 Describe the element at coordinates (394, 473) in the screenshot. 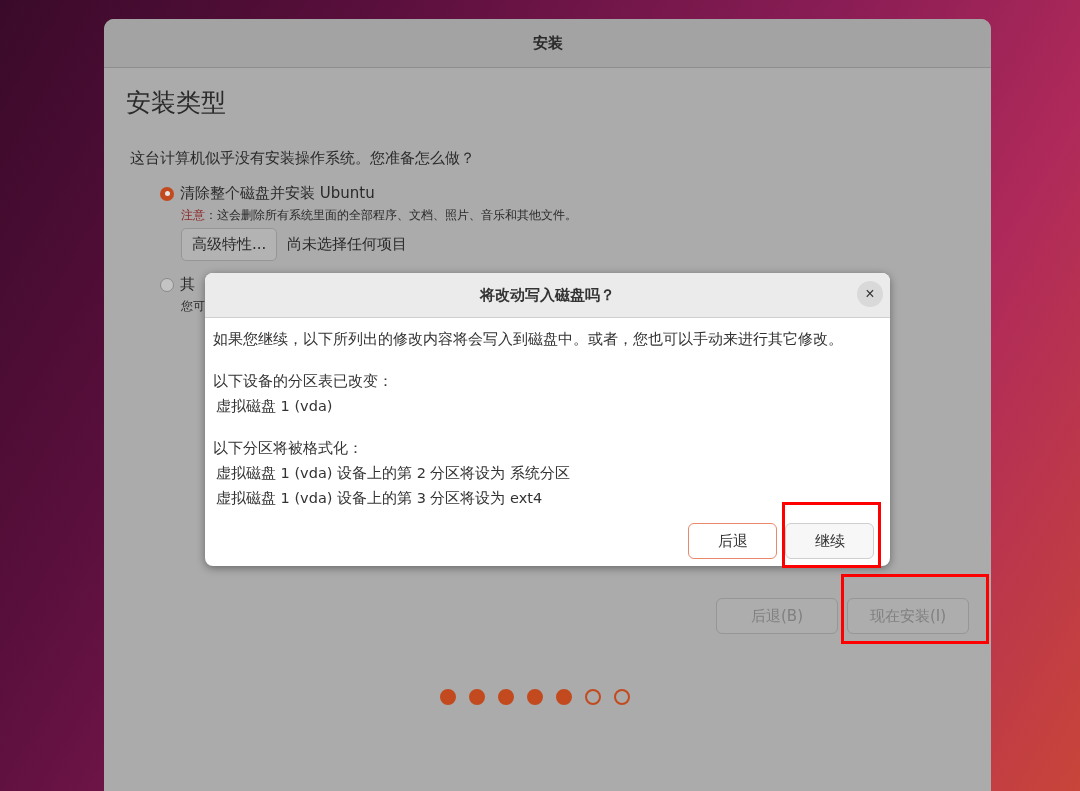

I see `change-item: 虚拟磁盘 1 (vda) 设备上的第 2 分区将设为 系统分区` at that location.